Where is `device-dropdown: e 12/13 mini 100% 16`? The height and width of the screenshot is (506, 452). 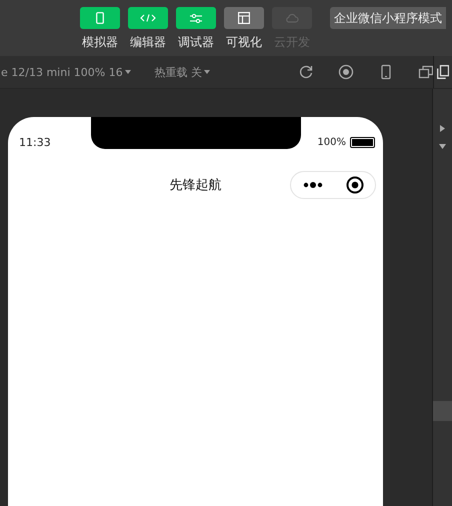 device-dropdown: e 12/13 mini 100% 16 is located at coordinates (66, 72).